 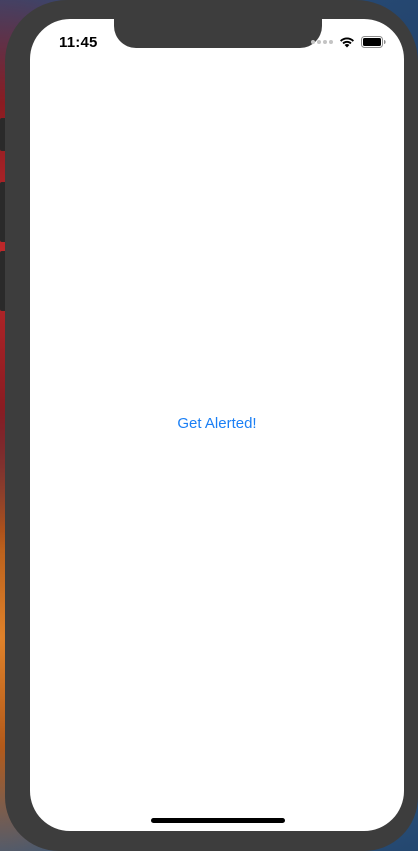 I want to click on wifi-icon, so click(x=347, y=42).